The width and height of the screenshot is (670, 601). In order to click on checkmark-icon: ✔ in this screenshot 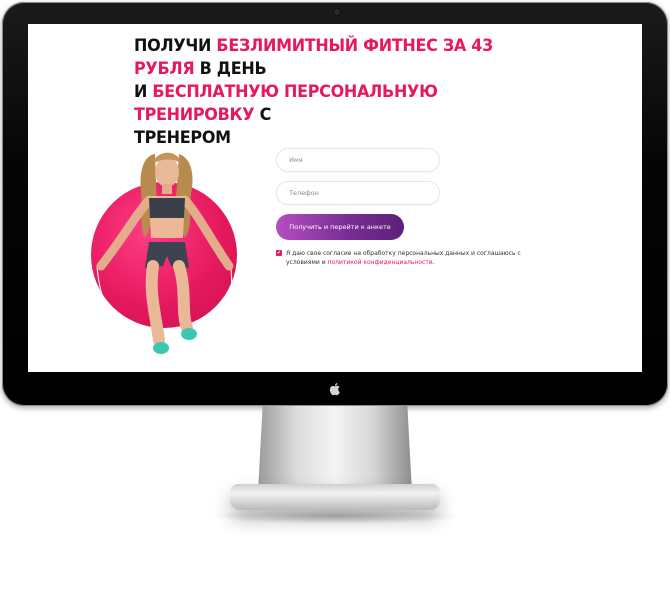, I will do `click(279, 253)`.